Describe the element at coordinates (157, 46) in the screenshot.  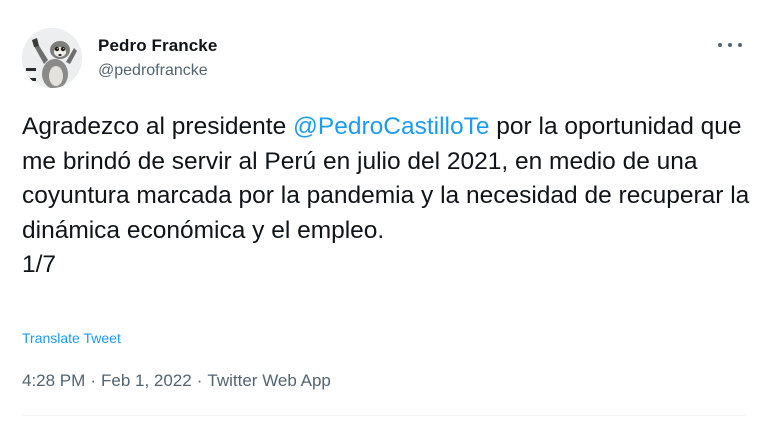
I see `author-name: Pedro Francke` at that location.